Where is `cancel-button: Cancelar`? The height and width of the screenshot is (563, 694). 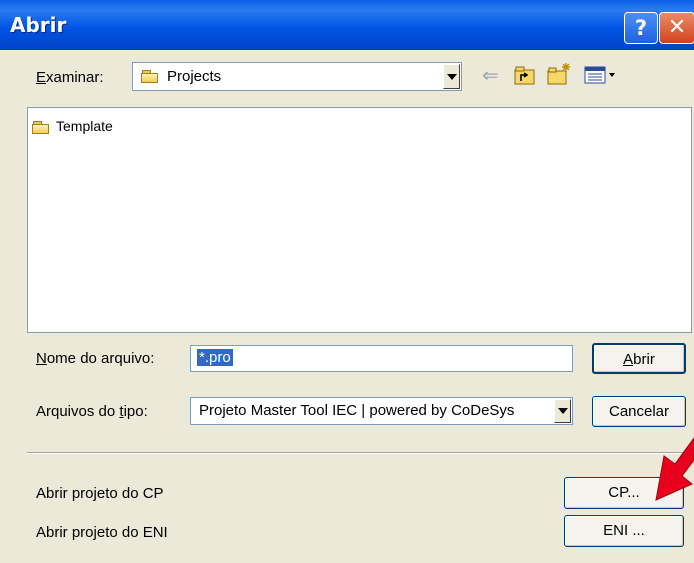 cancel-button: Cancelar is located at coordinates (639, 411).